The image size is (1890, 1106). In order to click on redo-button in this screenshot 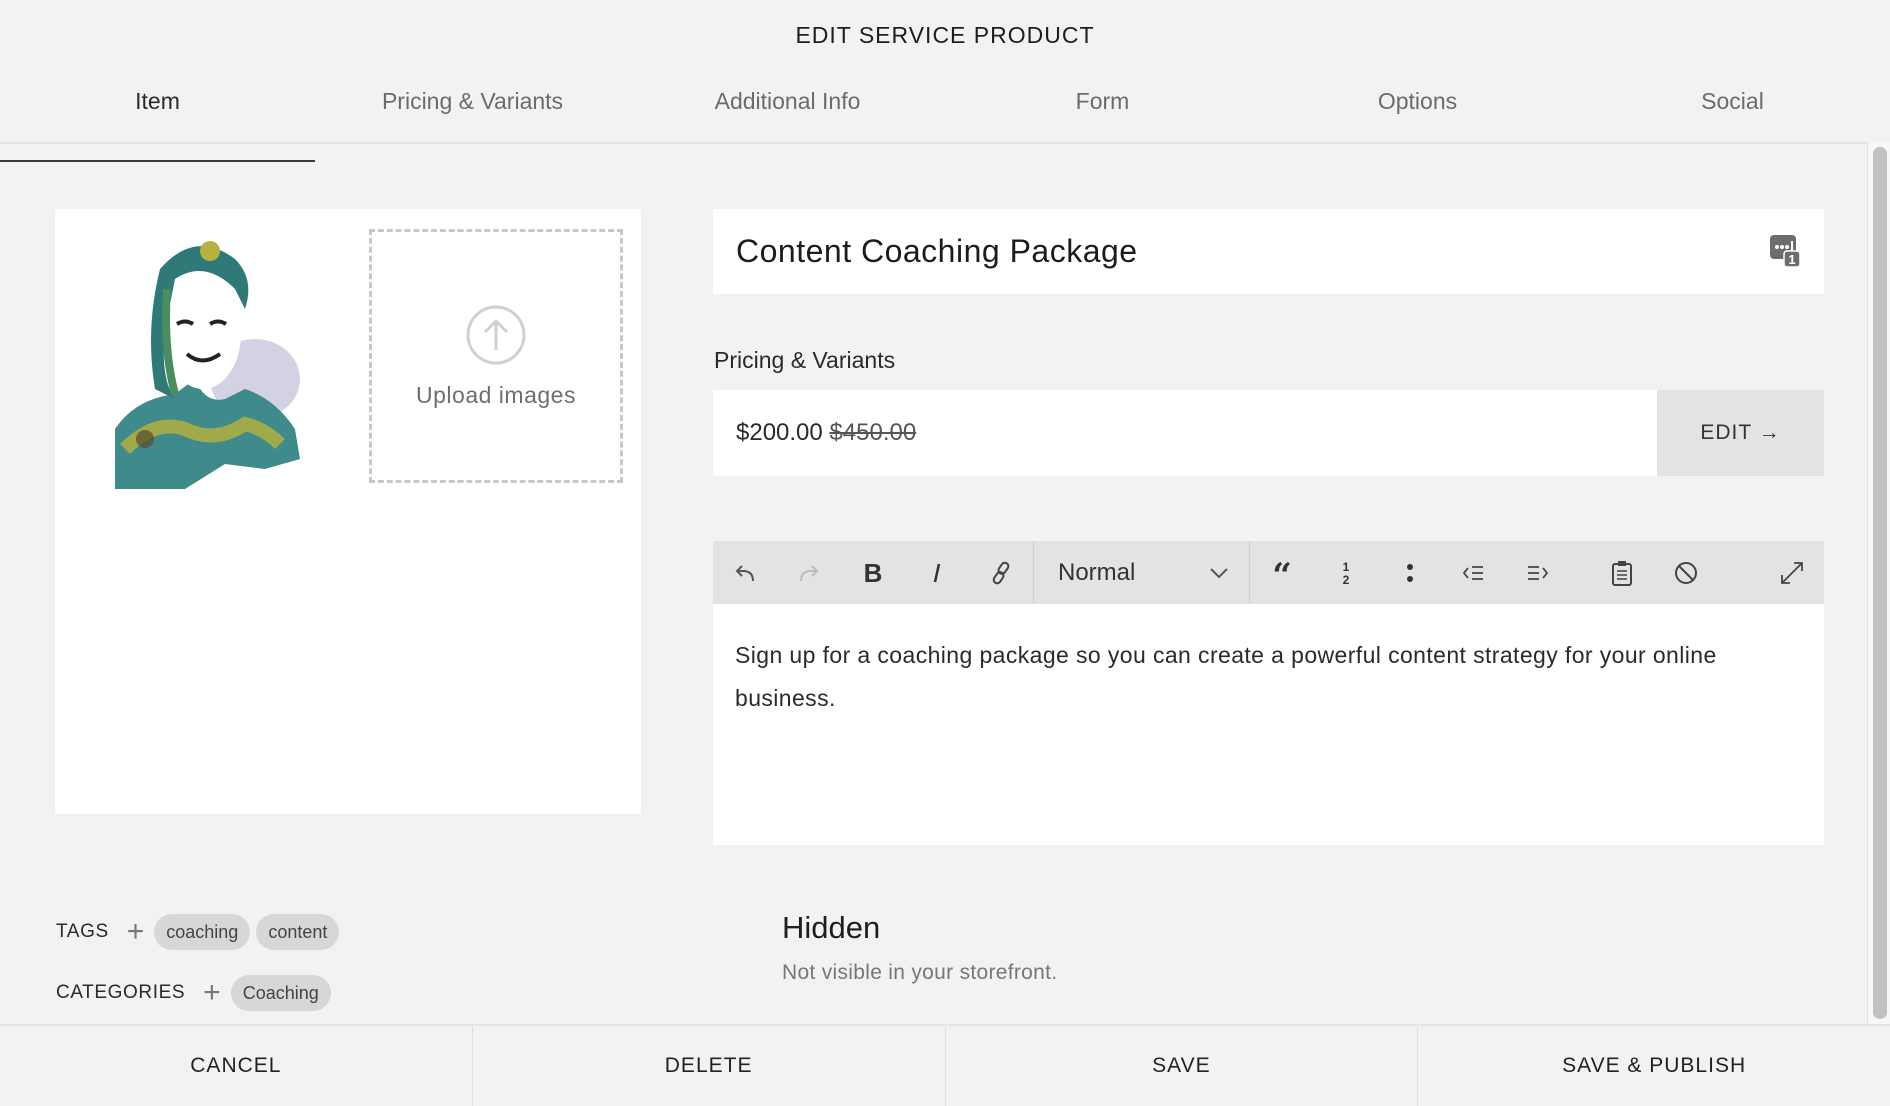, I will do `click(809, 572)`.